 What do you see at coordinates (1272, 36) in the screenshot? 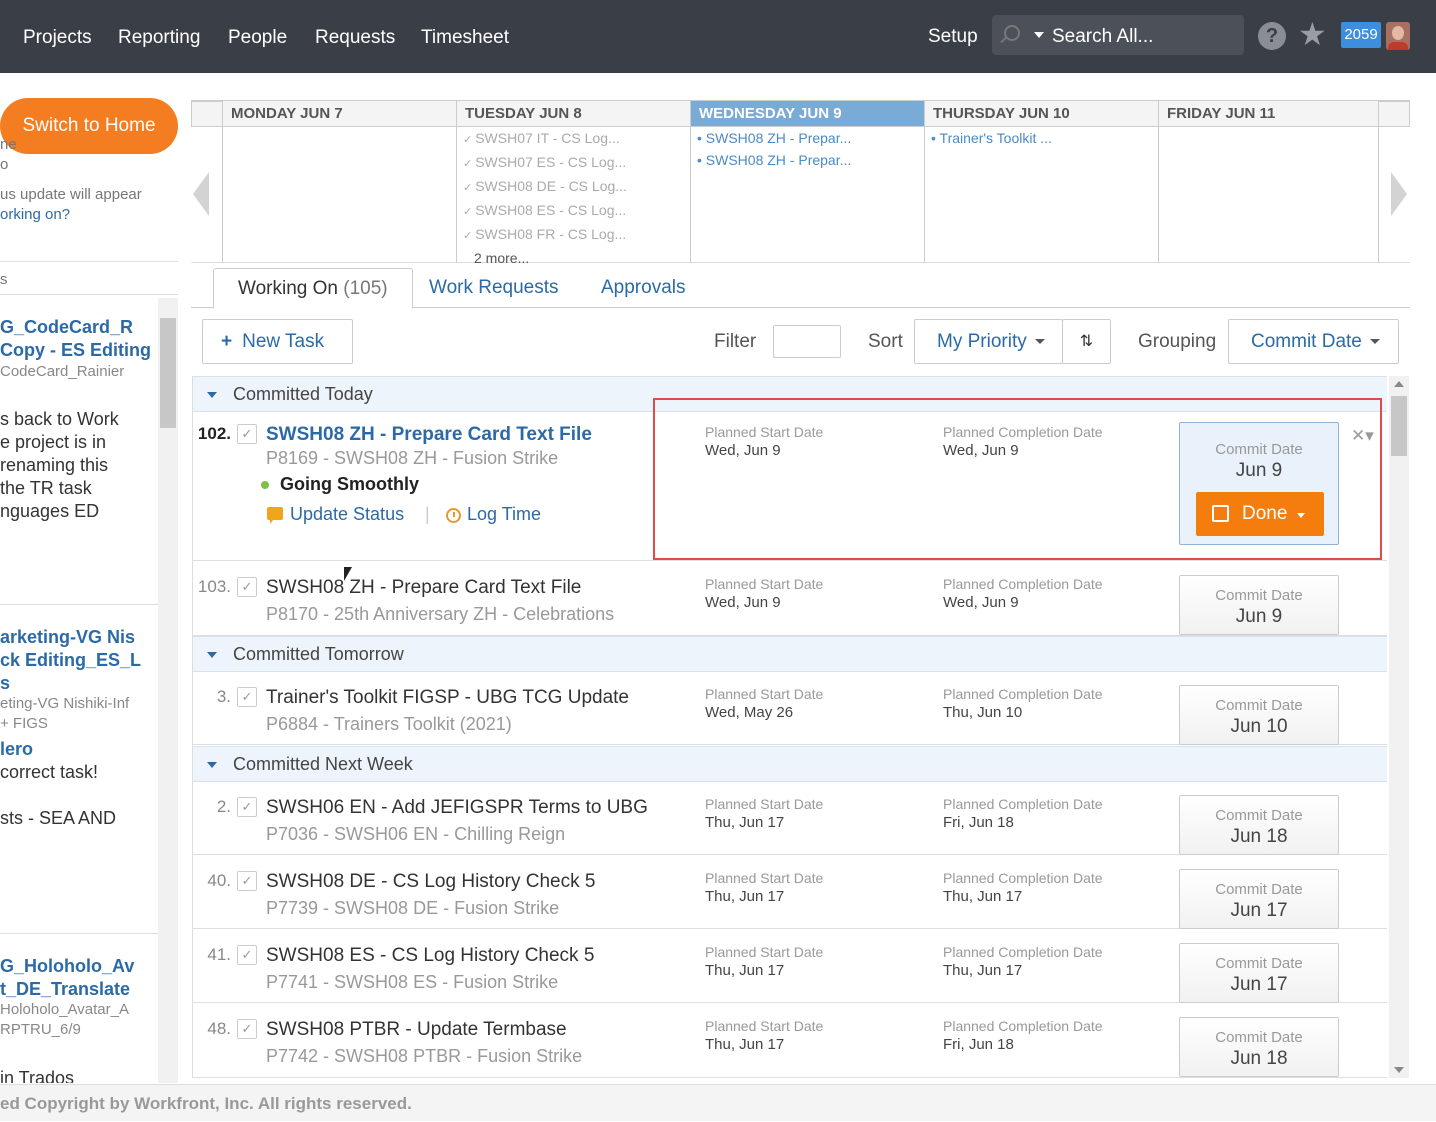
I see `help-icon: ?` at bounding box center [1272, 36].